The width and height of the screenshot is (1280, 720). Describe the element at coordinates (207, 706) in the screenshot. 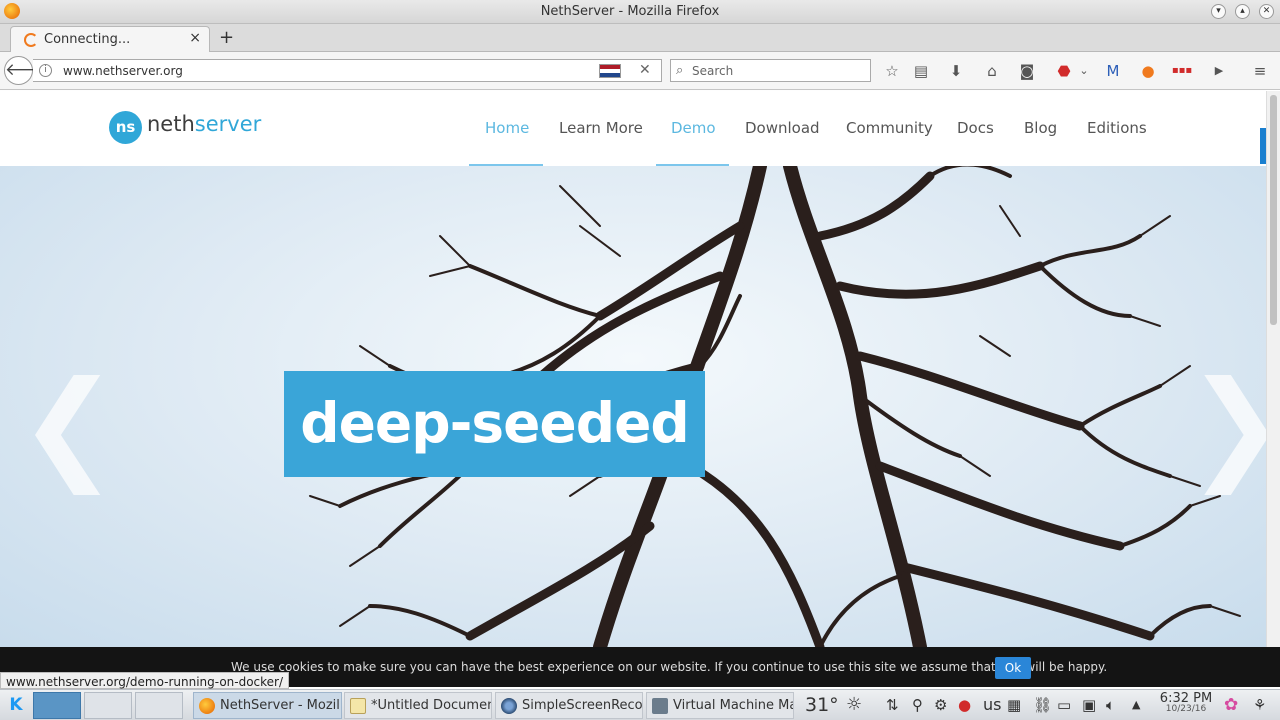

I see `firefox-icon` at that location.